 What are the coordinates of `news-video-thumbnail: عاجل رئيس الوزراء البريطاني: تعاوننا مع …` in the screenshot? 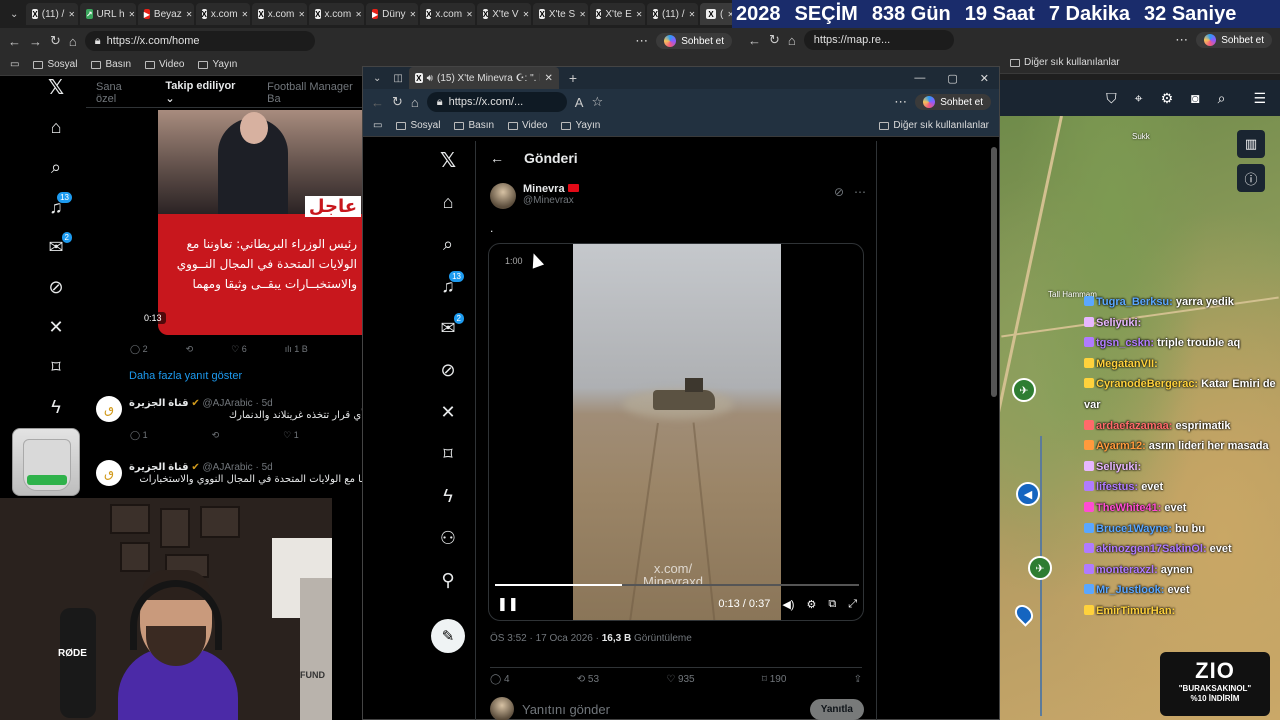 It's located at (260, 222).